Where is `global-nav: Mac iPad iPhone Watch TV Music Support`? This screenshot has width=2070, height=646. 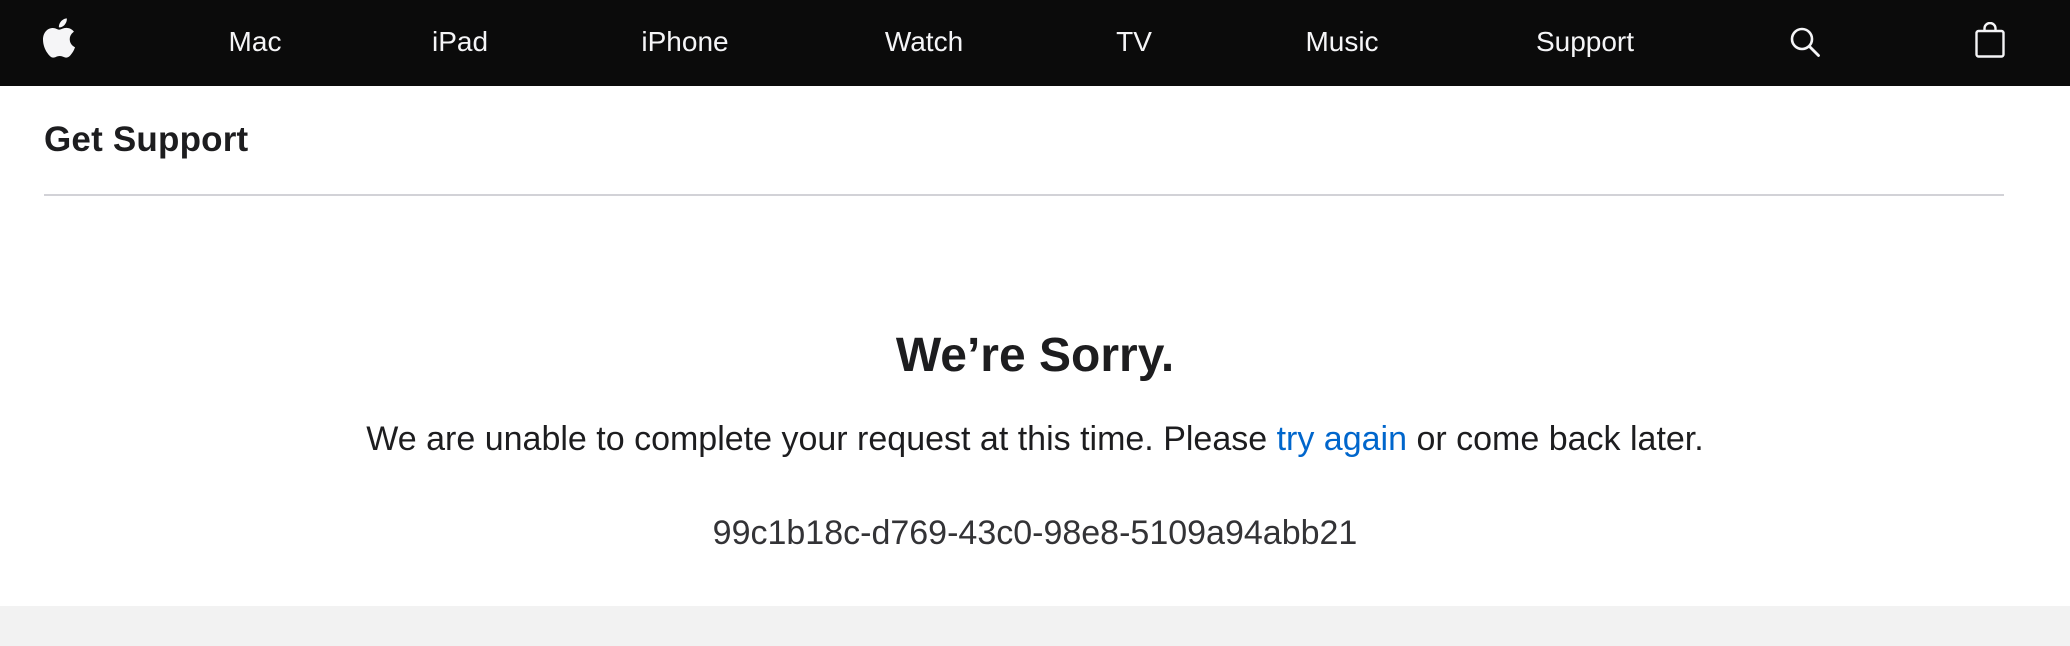
global-nav: Mac iPad iPhone Watch TV Music Support is located at coordinates (1035, 43).